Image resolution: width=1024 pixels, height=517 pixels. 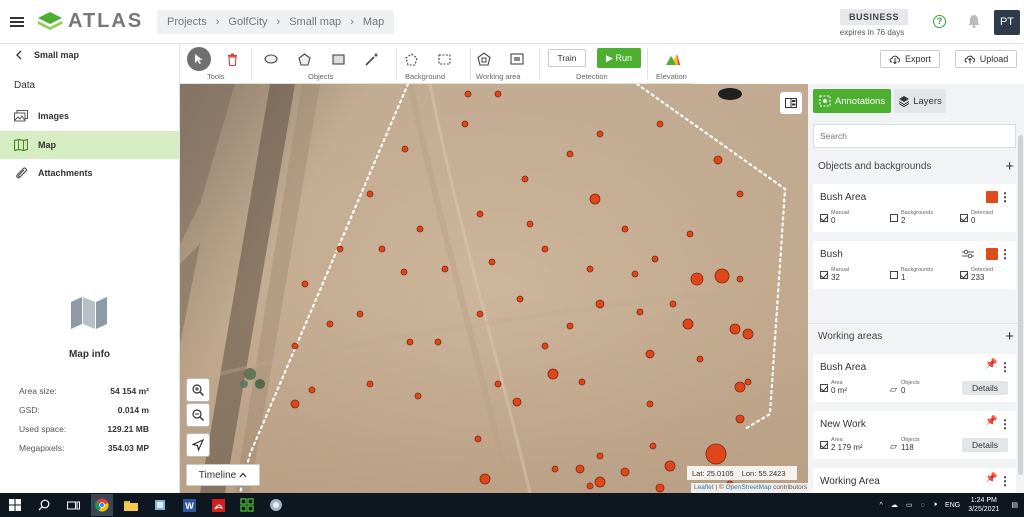 What do you see at coordinates (894, 505) in the screenshot?
I see `cloud-tray-icon: ☁` at bounding box center [894, 505].